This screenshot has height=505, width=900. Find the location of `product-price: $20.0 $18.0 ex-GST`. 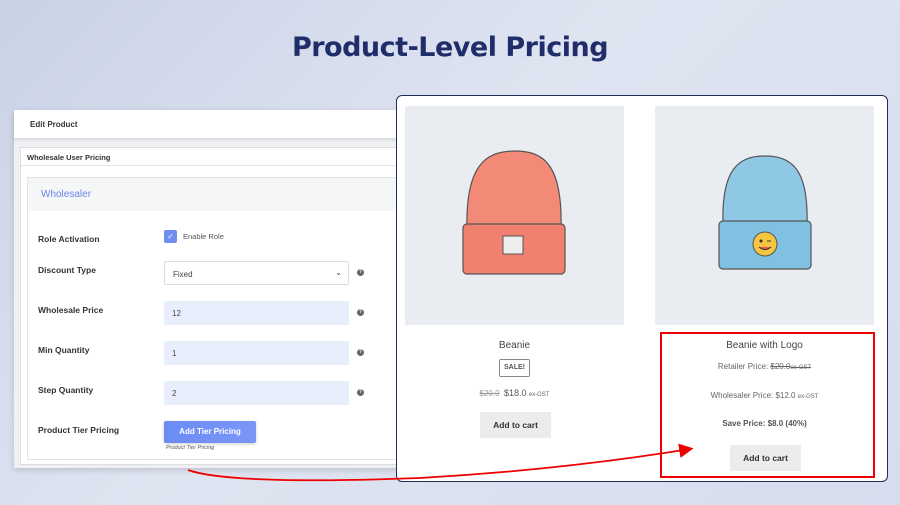

product-price: $20.0 $18.0 ex-GST is located at coordinates (514, 393).